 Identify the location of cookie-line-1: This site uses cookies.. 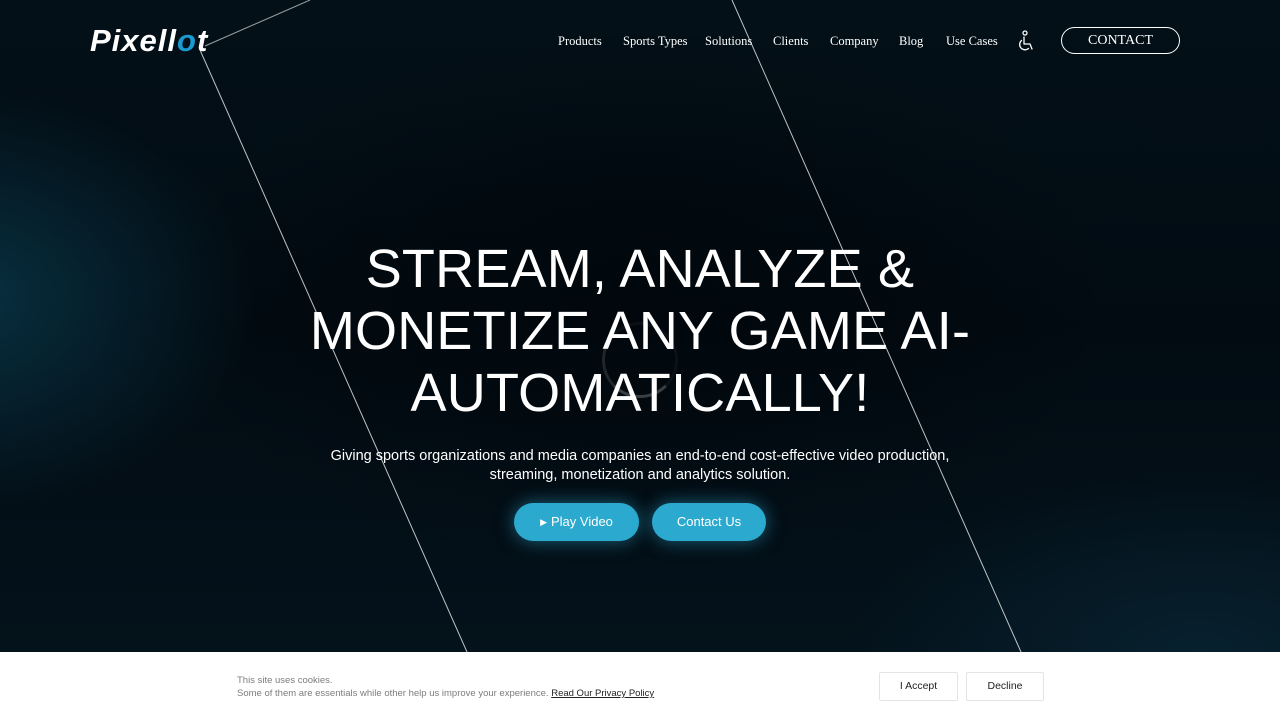
(285, 680).